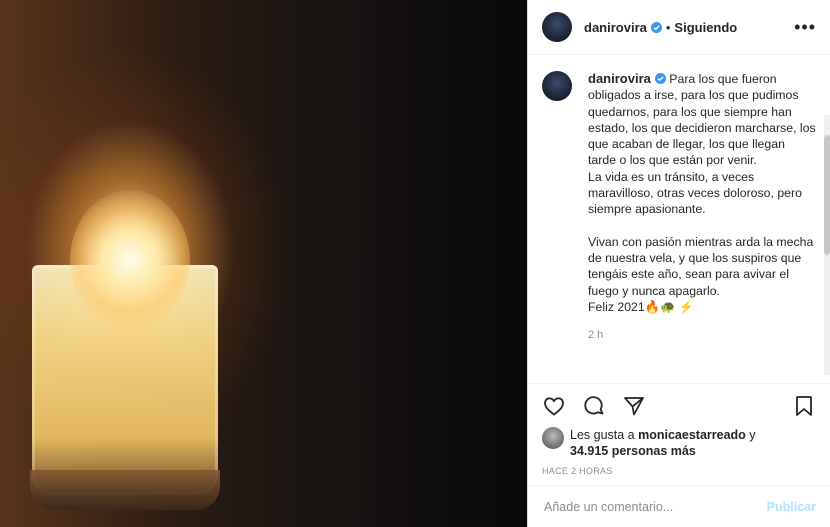  Describe the element at coordinates (130, 260) in the screenshot. I see `candle-flame` at that location.